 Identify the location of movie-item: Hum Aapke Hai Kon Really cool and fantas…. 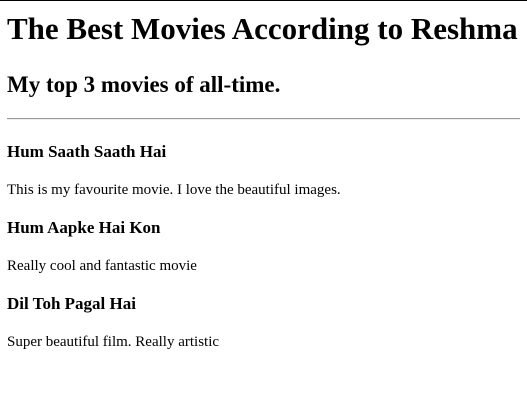
(263, 246).